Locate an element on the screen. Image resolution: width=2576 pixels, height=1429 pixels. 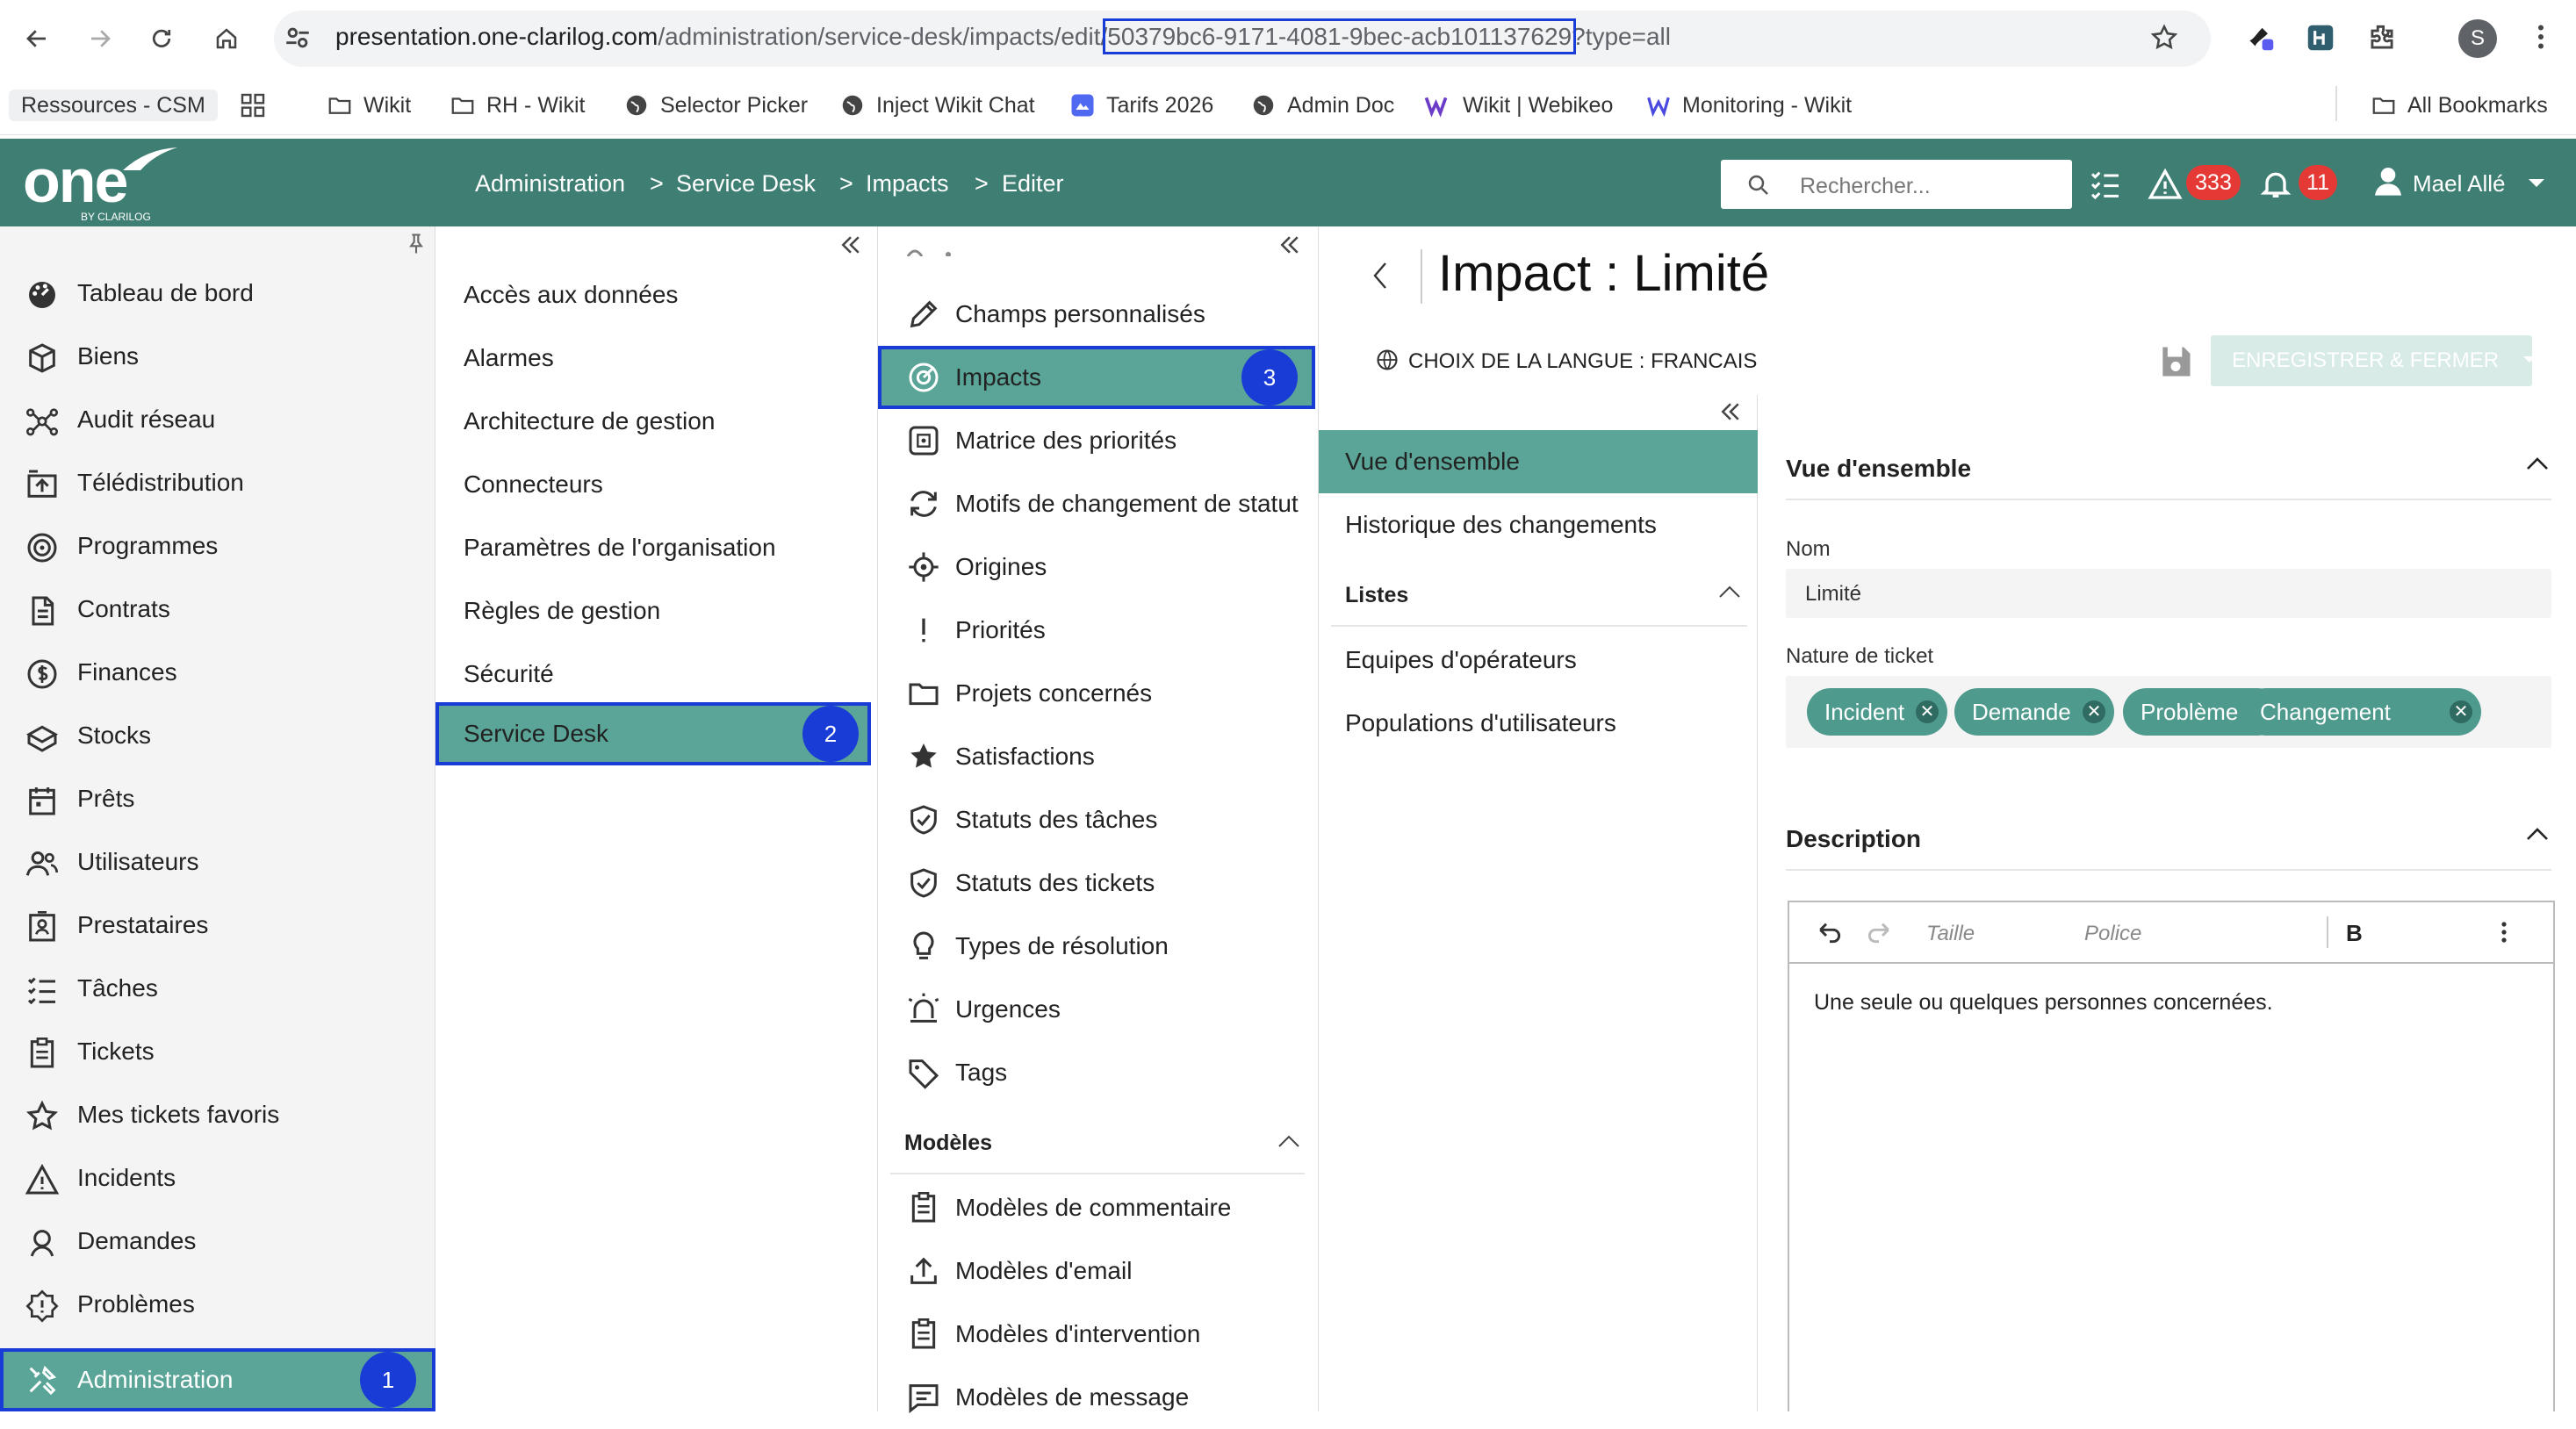
alerts-count-badge: 333 is located at coordinates (2213, 182).